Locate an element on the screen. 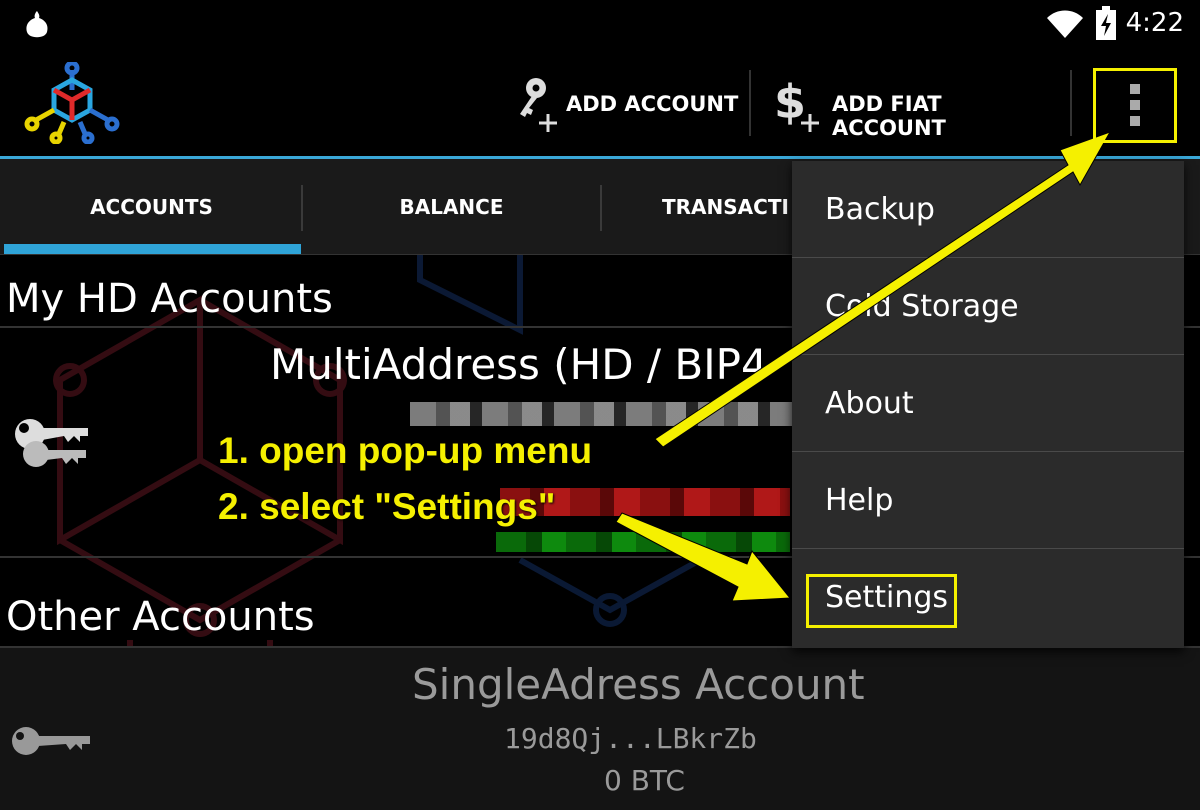  highlight-settings-item is located at coordinates (881, 601).